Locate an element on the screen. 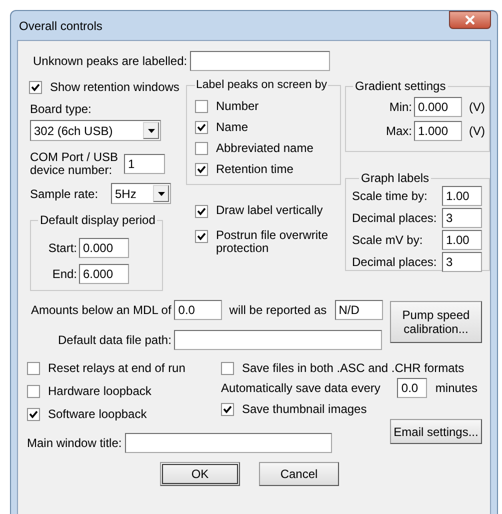 Image resolution: width=502 pixels, height=514 pixels. sample-rate-dropdown: 5Hz is located at coordinates (141, 193).